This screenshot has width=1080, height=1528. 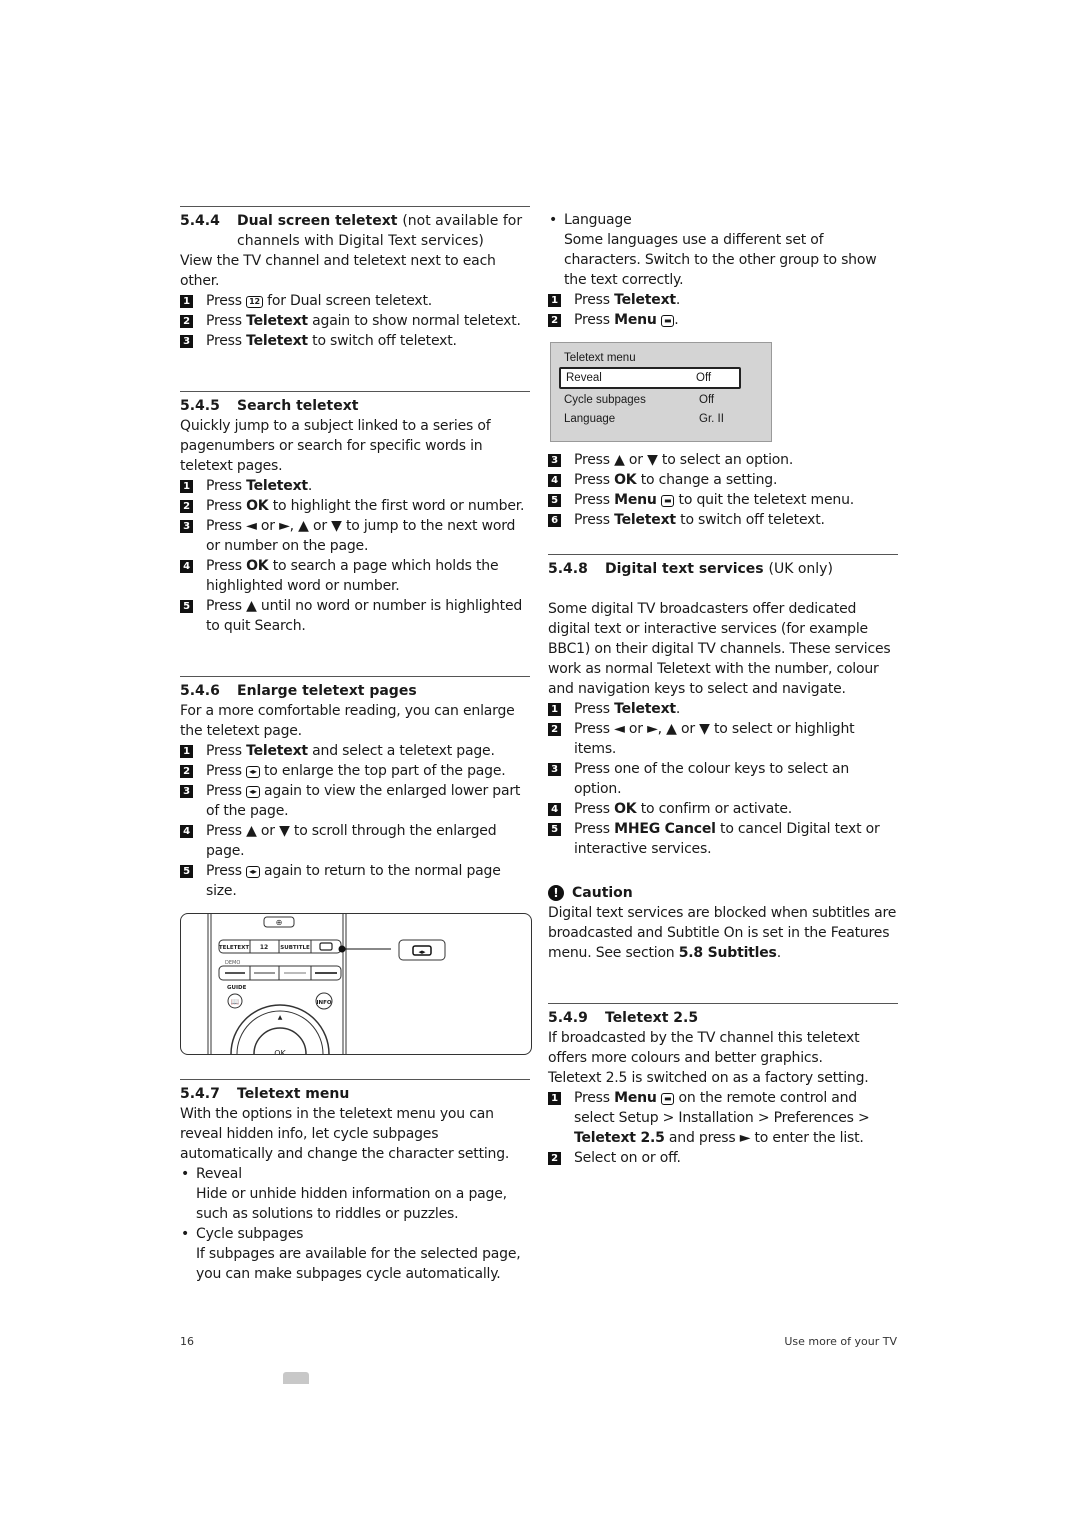 I want to click on teletext-key-label: TELETEXT, so click(x=234, y=948).